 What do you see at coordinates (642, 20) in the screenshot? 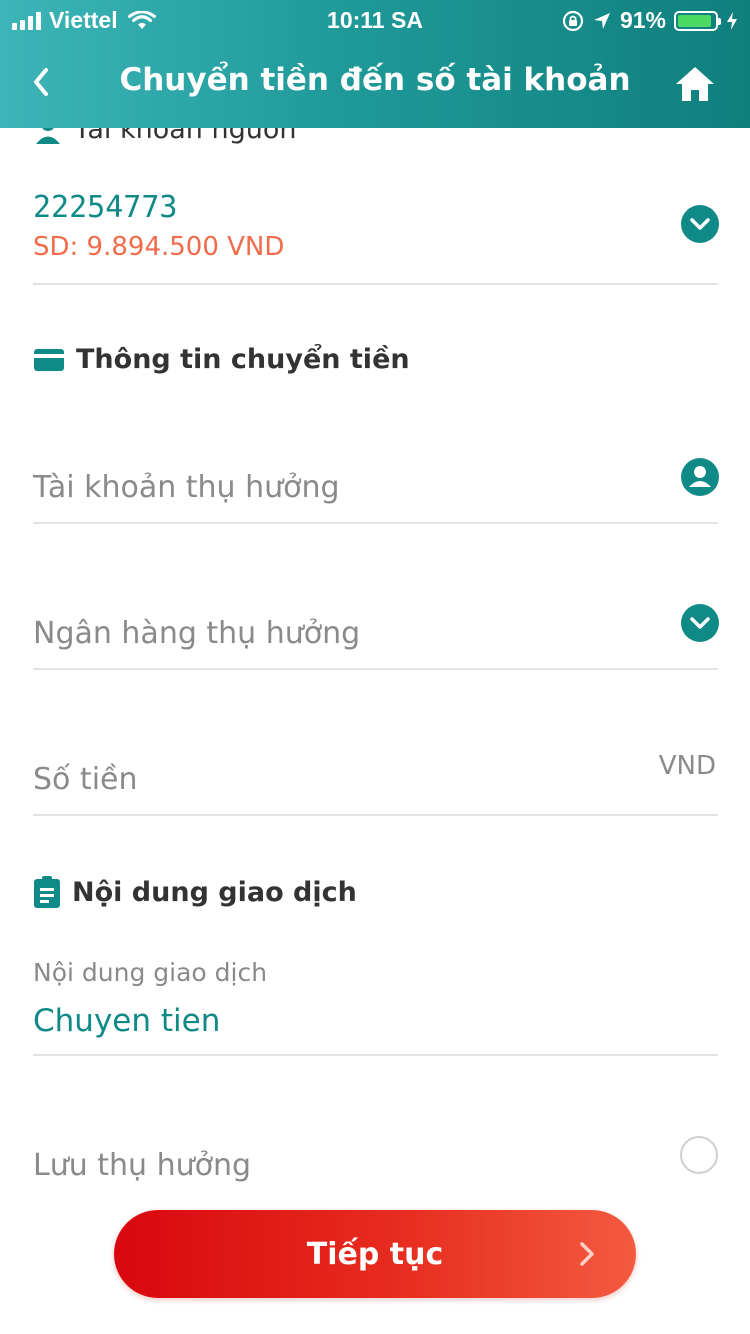
I see `battery-percent: 91%` at bounding box center [642, 20].